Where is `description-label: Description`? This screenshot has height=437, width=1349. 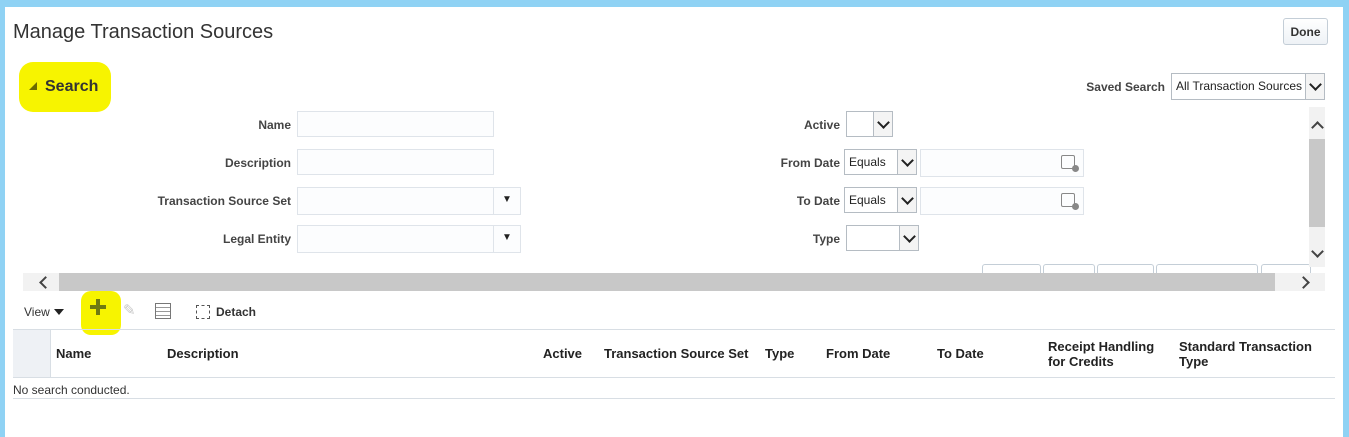
description-label: Description is located at coordinates (257, 163).